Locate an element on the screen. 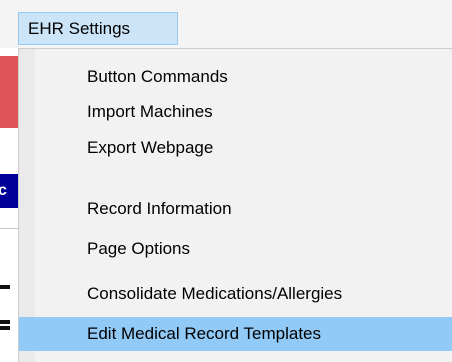 This screenshot has width=452, height=362. menu-item-export-webpage: Export Webpage is located at coordinates (235, 148).